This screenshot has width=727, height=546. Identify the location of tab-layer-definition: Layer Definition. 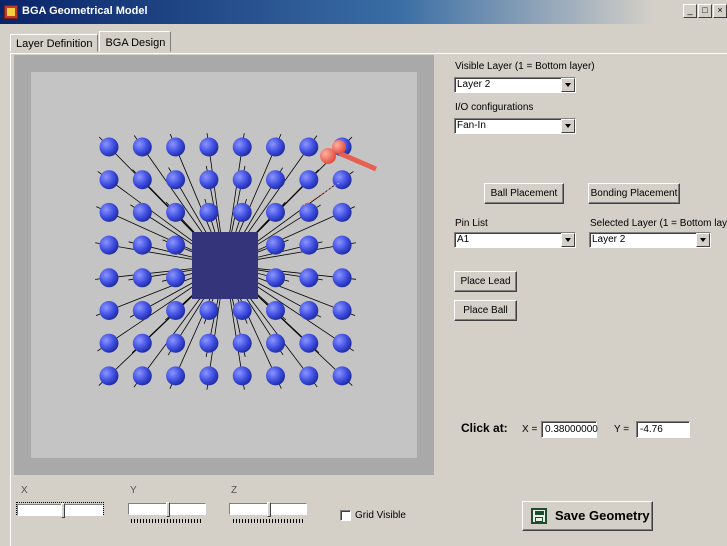
(54, 43).